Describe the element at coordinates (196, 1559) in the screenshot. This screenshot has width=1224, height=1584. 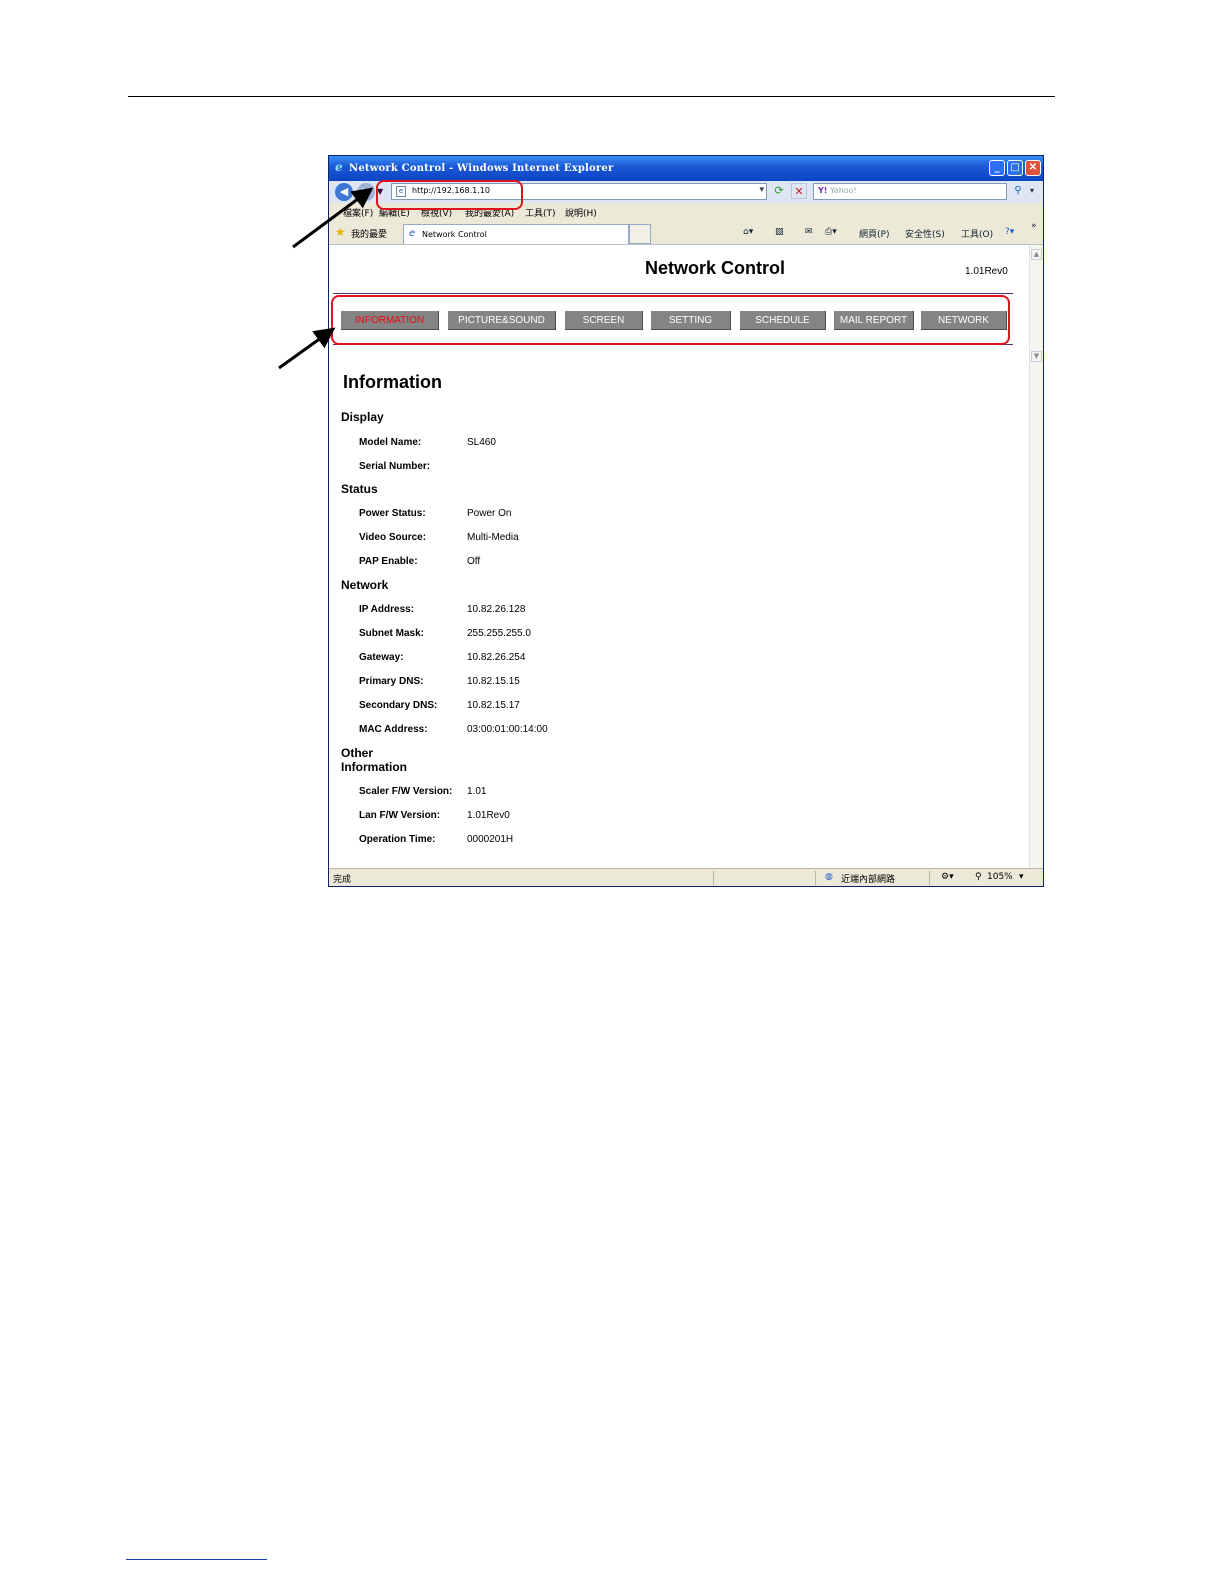
I see `footer-rule` at that location.